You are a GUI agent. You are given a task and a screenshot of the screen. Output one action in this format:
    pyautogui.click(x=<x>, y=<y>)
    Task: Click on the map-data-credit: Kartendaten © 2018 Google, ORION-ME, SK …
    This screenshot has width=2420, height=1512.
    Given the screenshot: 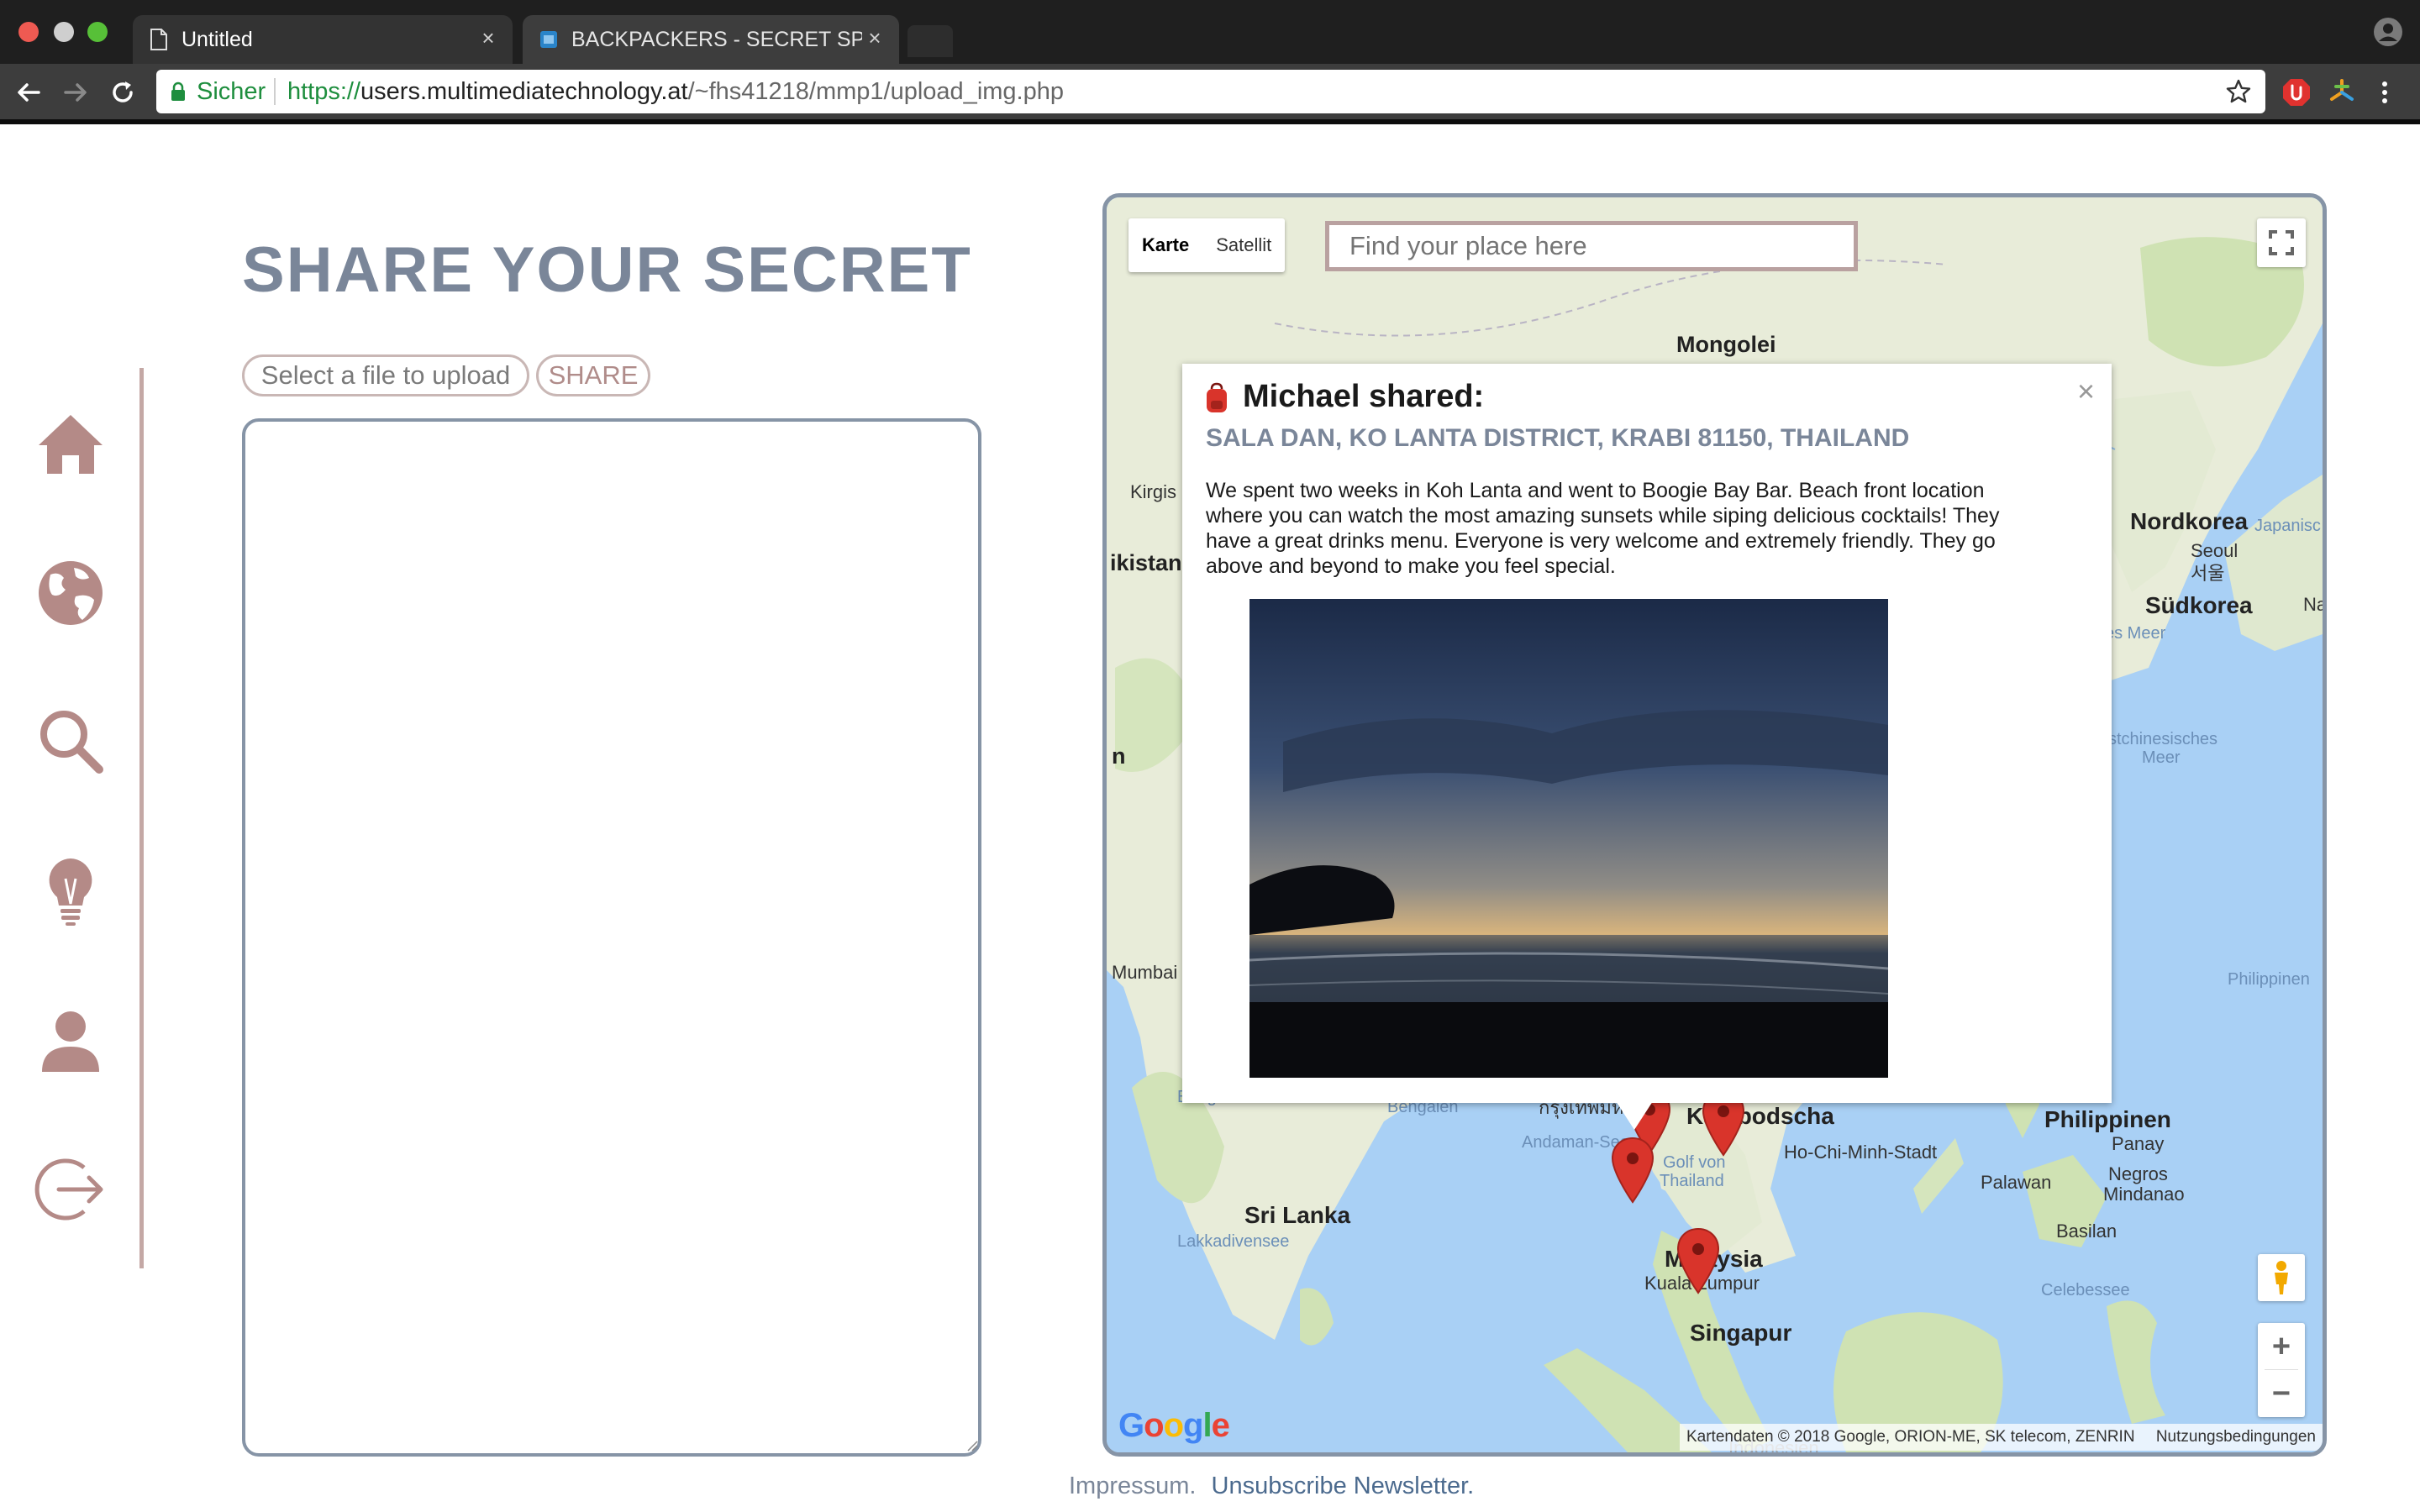 What is the action you would take?
    pyautogui.click(x=1911, y=1437)
    